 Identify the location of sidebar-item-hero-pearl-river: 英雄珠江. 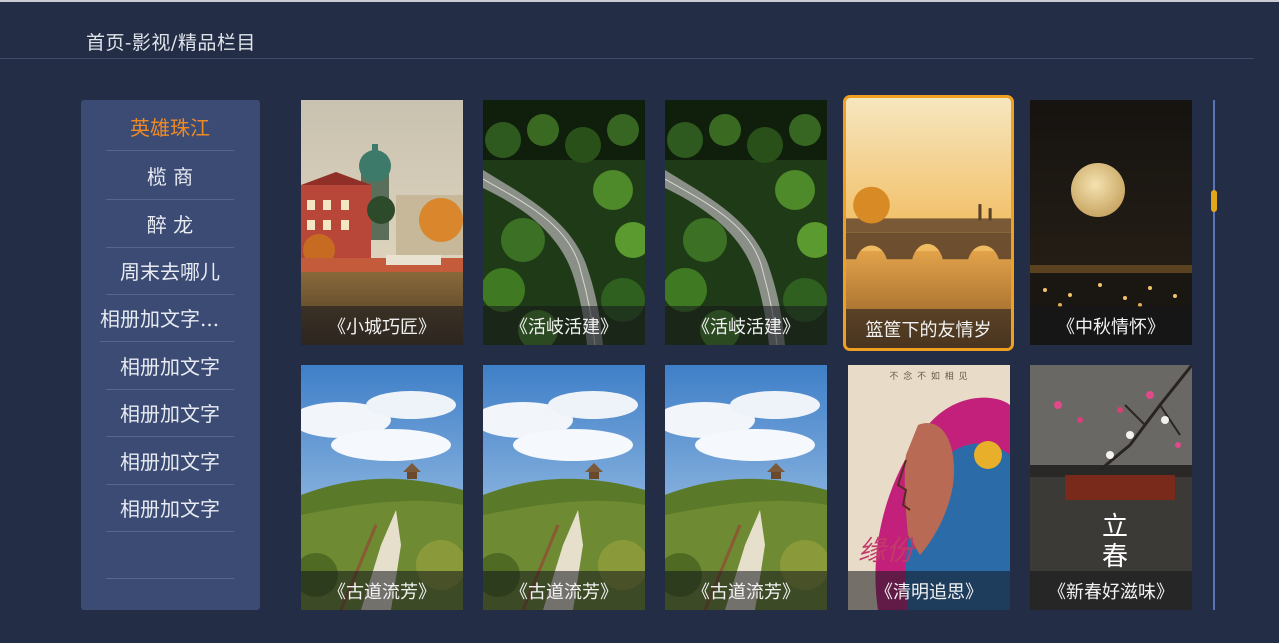
(170, 127).